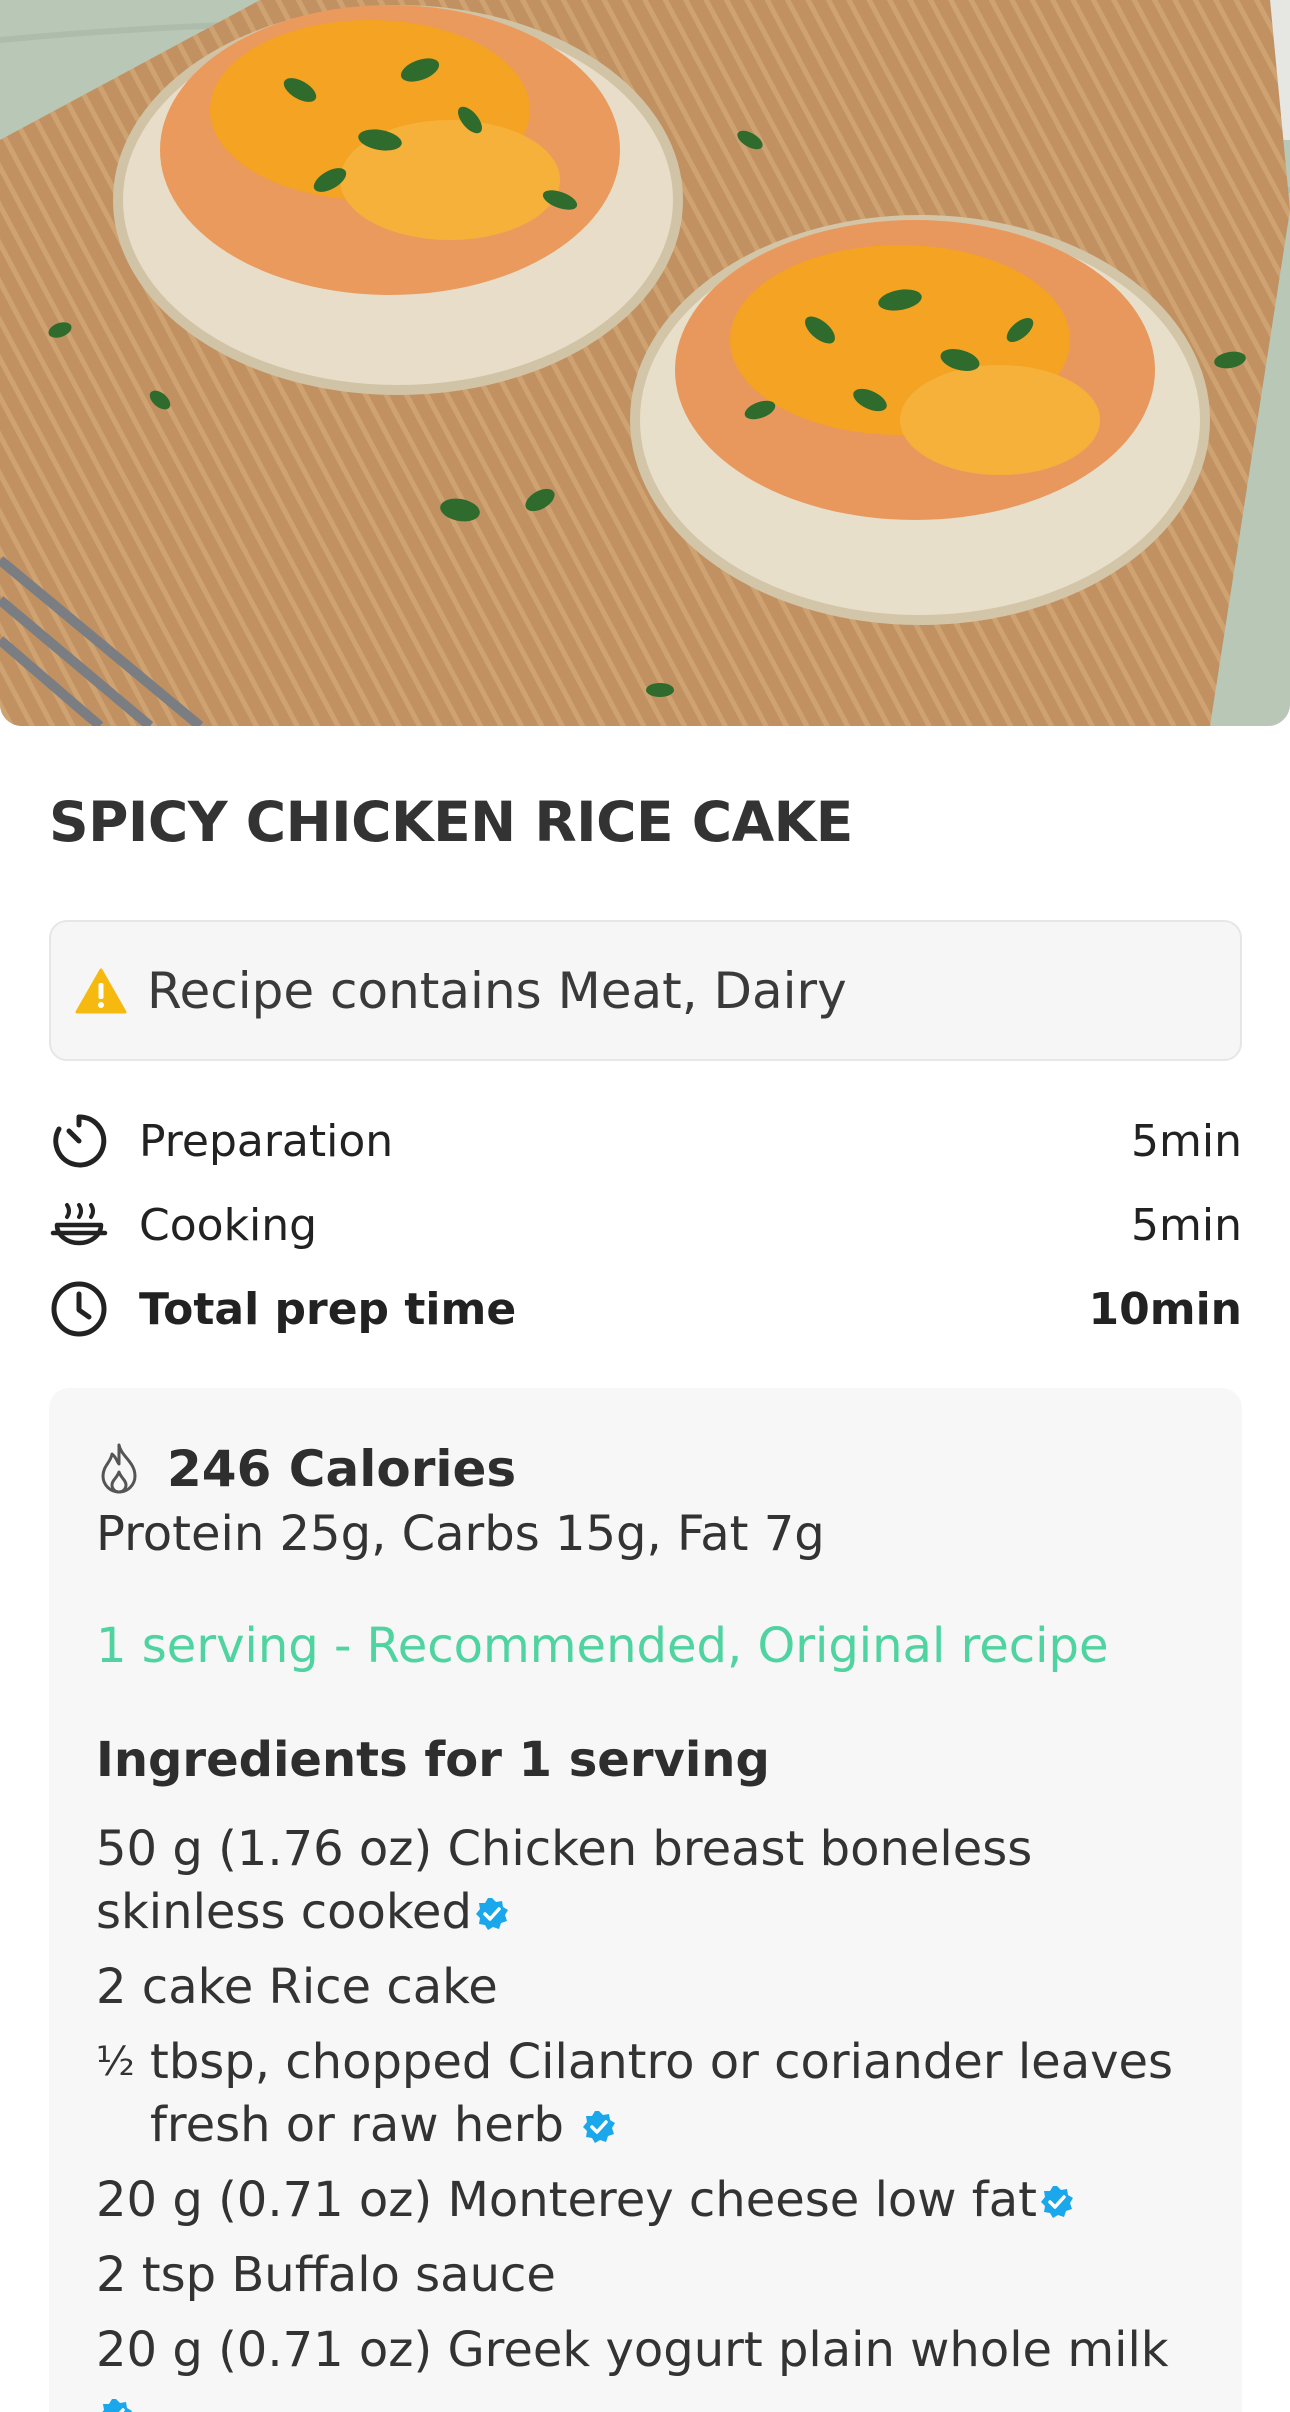  I want to click on allergen-text: Recipe contains Meat, Dairy, so click(497, 990).